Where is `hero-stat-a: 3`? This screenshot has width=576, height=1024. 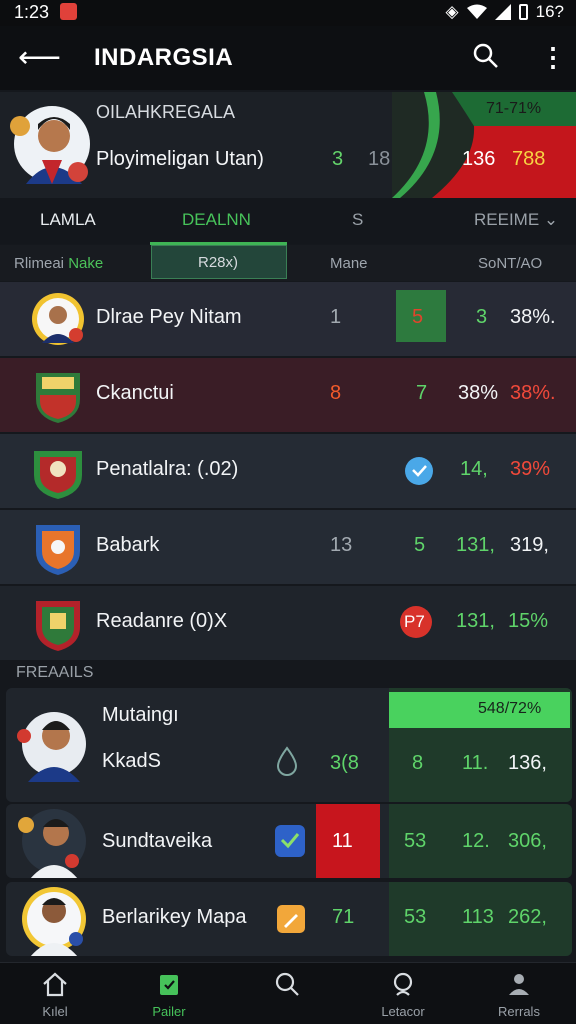
hero-stat-a: 3 is located at coordinates (338, 159).